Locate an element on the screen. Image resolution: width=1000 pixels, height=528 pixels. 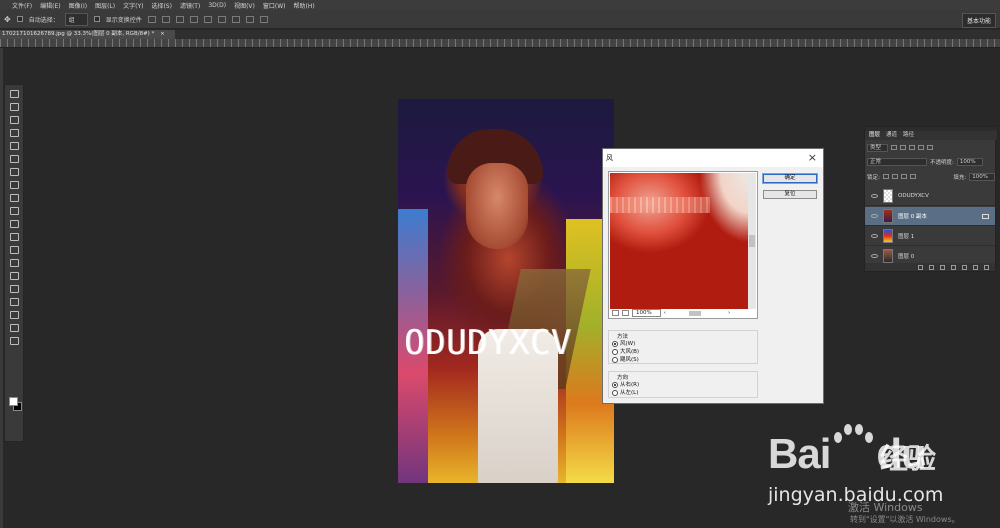
history-brush-tool-icon is located at coordinates (14, 210).